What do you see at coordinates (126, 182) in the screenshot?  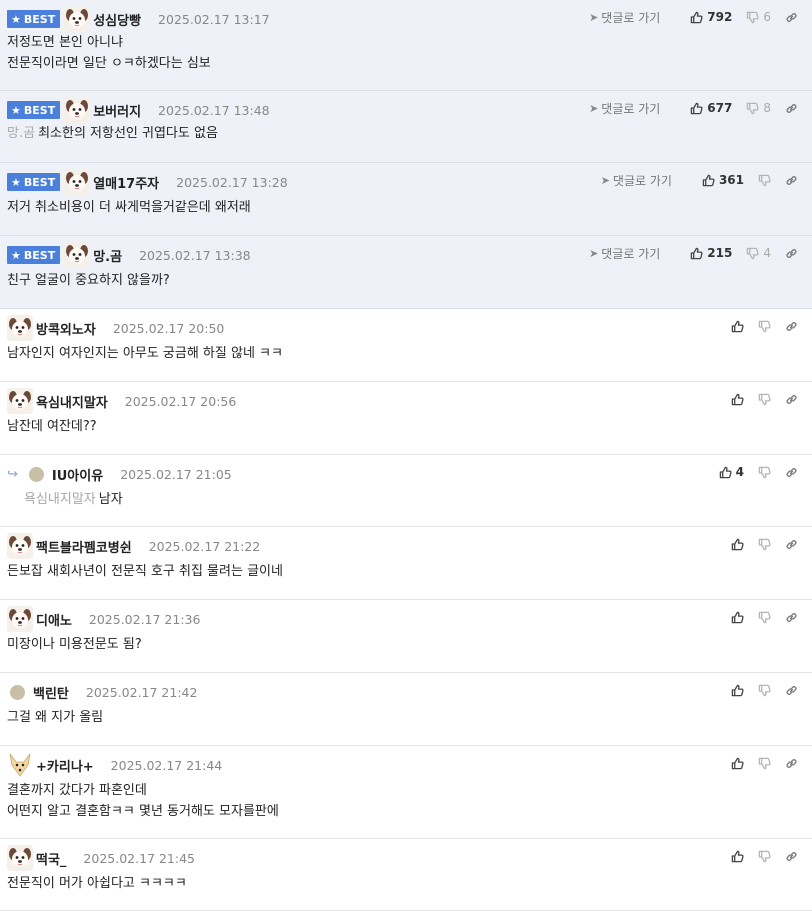 I see `nickname: 열매17주자` at bounding box center [126, 182].